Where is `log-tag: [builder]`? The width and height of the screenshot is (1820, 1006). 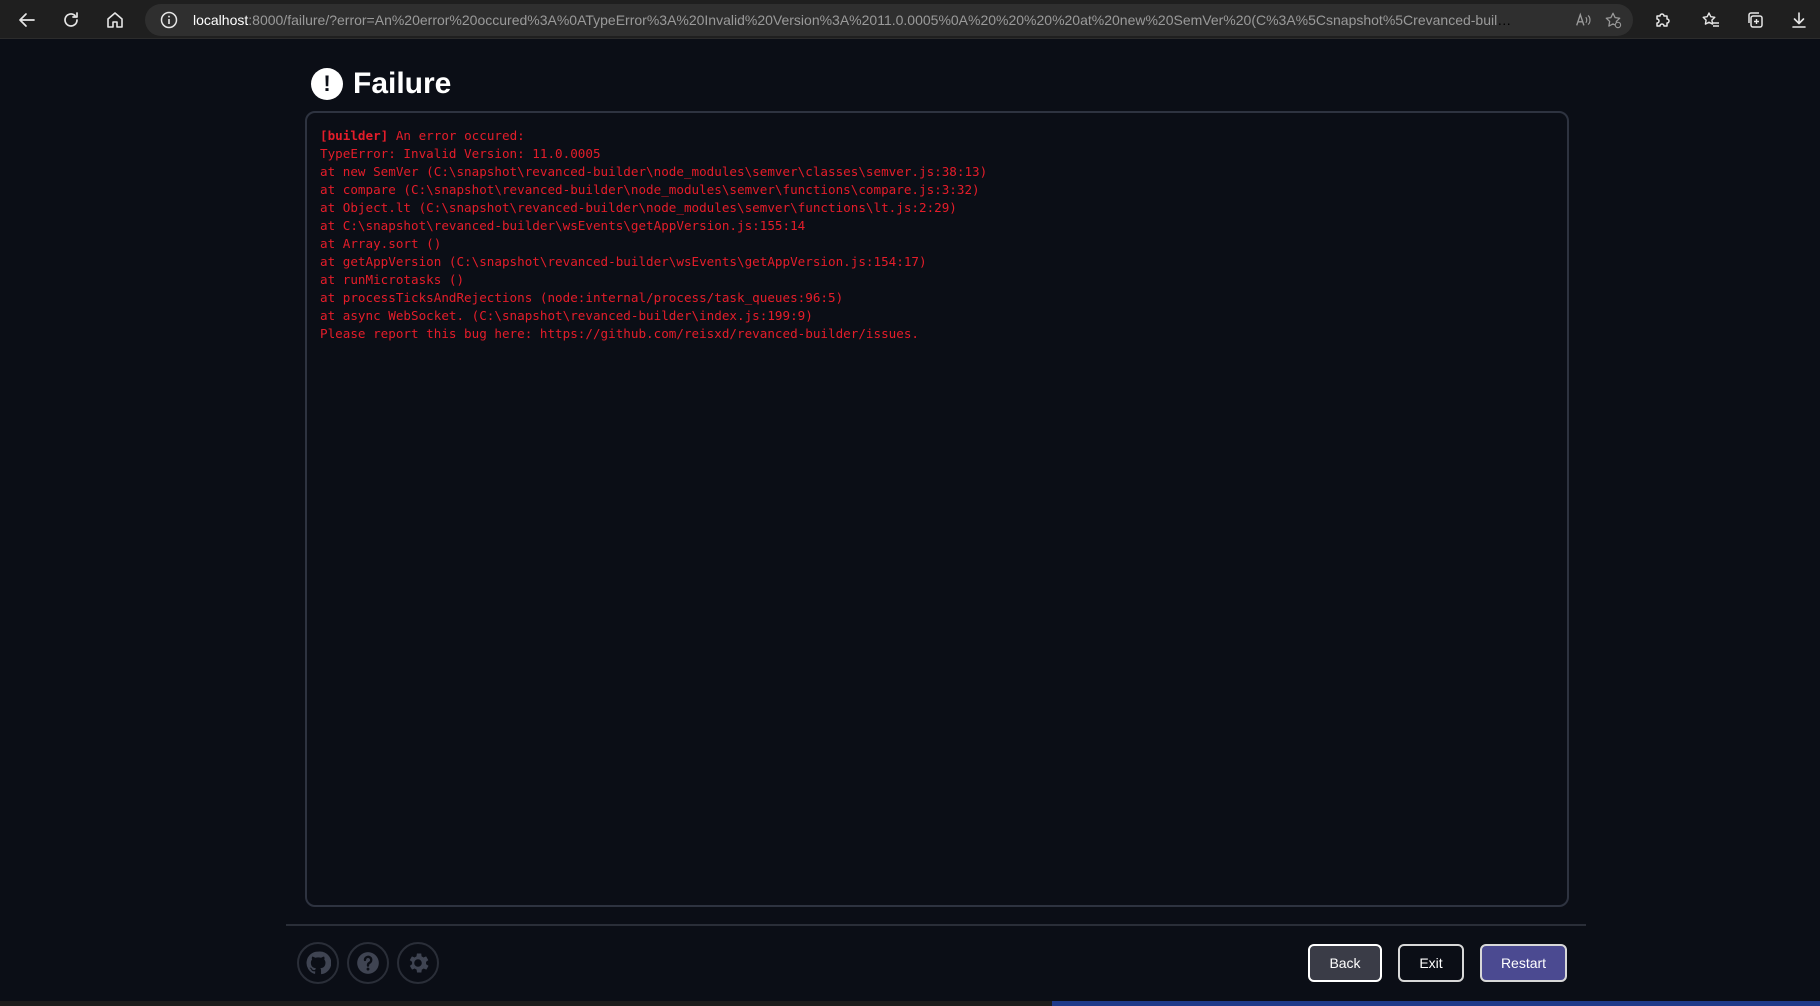 log-tag: [builder] is located at coordinates (354, 135).